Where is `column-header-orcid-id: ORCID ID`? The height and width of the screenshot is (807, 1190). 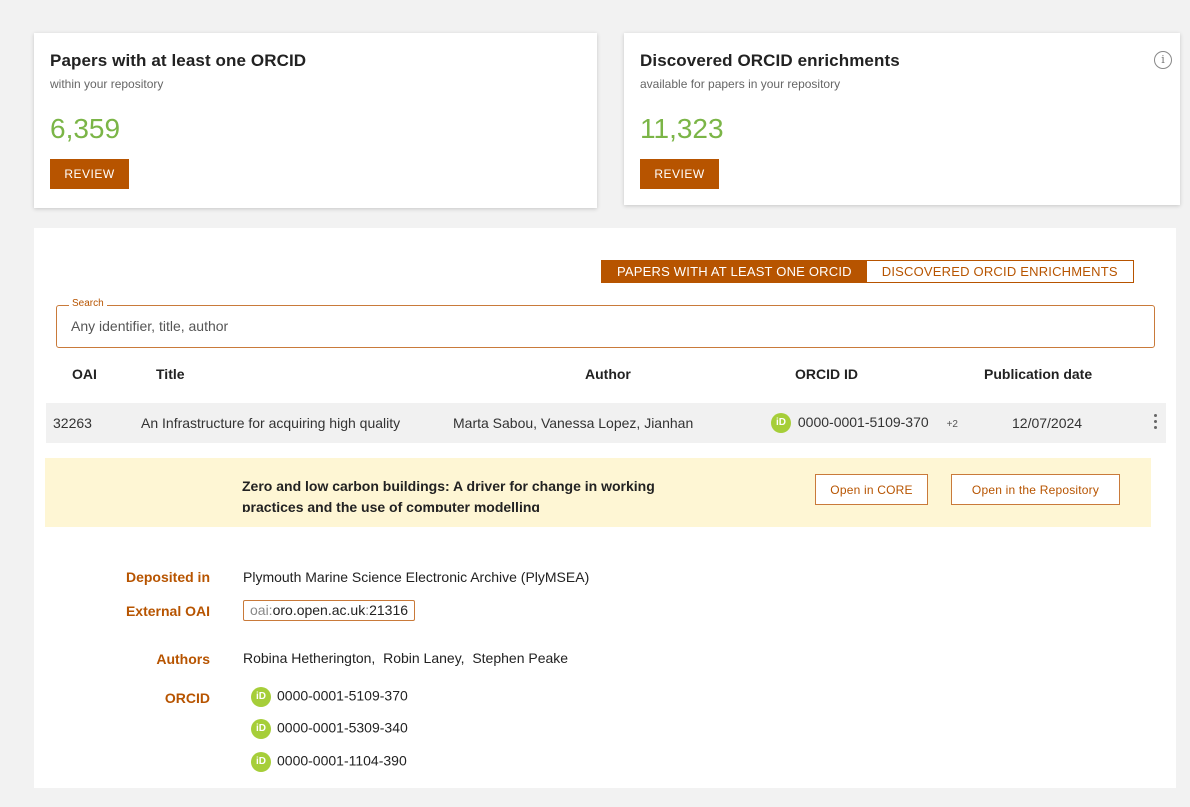
column-header-orcid-id: ORCID ID is located at coordinates (826, 374).